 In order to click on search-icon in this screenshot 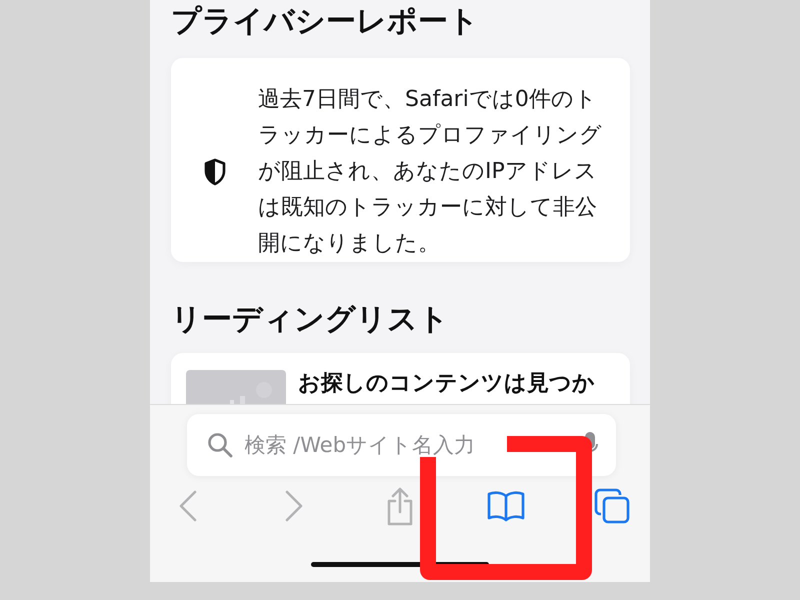, I will do `click(219, 445)`.